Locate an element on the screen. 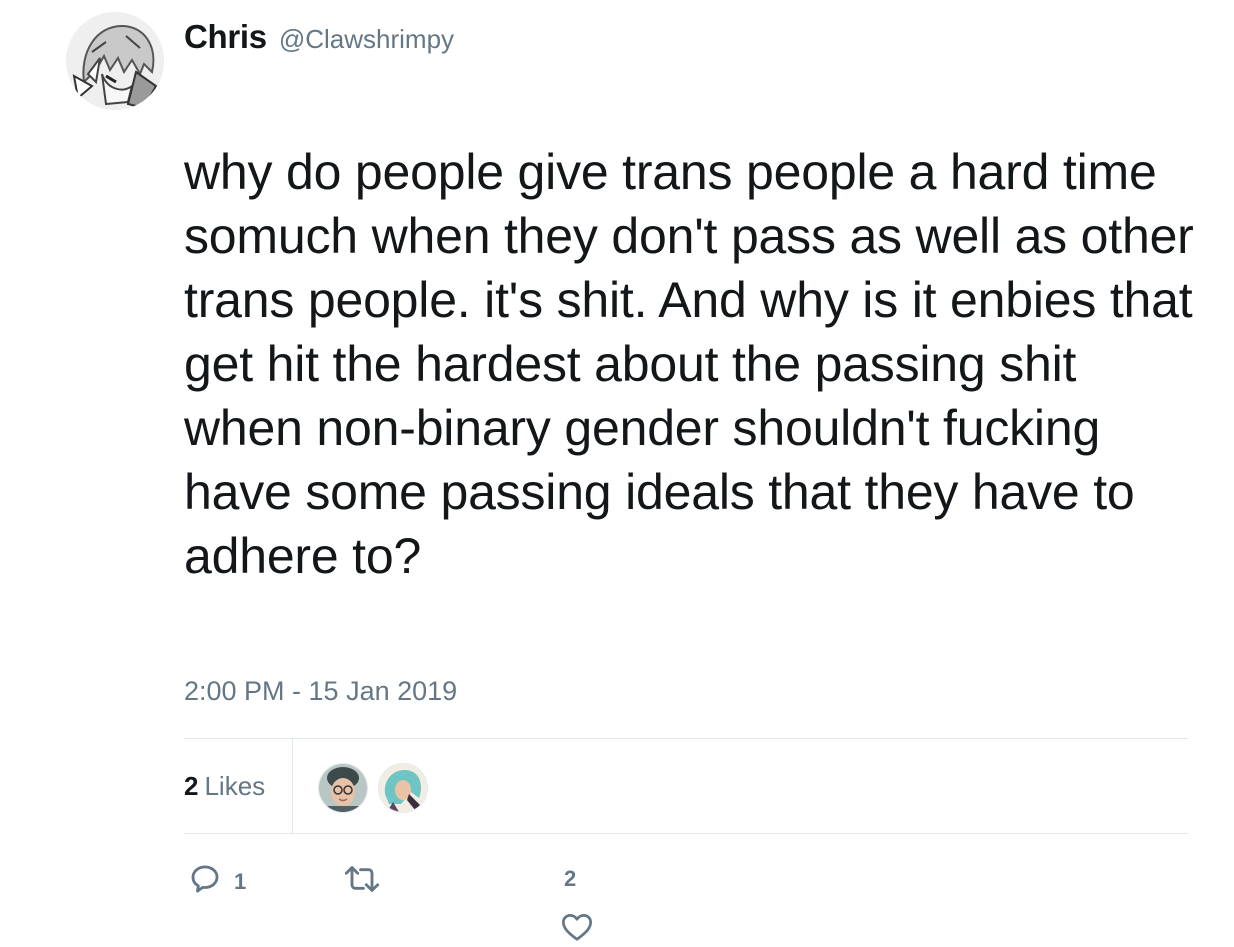 This screenshot has width=1234, height=947. author-name: Chris is located at coordinates (225, 37).